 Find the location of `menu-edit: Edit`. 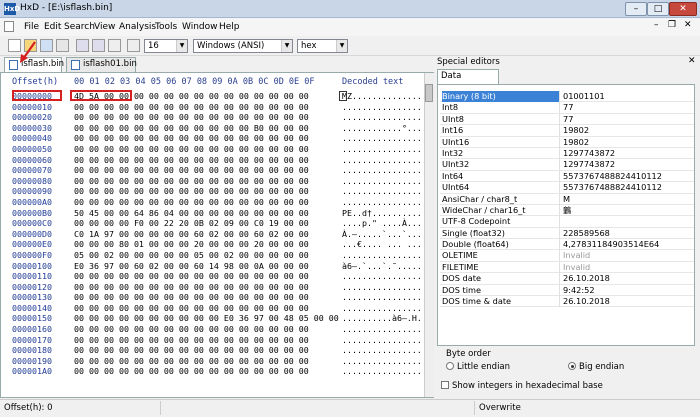

menu-edit: Edit is located at coordinates (52, 27).